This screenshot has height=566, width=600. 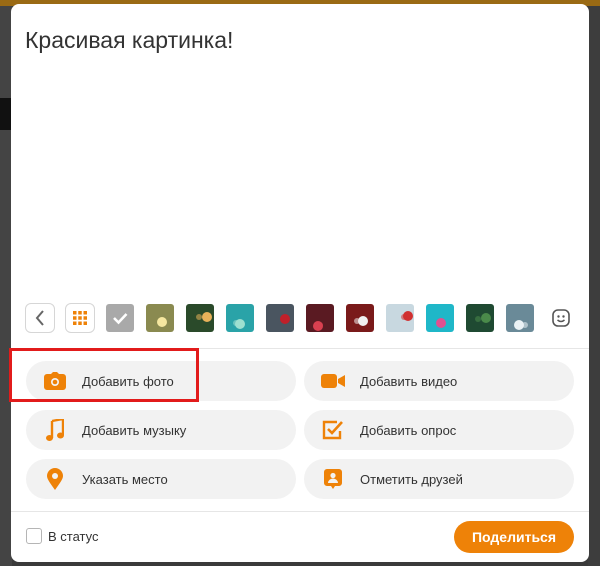 I want to click on chevron-left-icon, so click(x=39, y=318).